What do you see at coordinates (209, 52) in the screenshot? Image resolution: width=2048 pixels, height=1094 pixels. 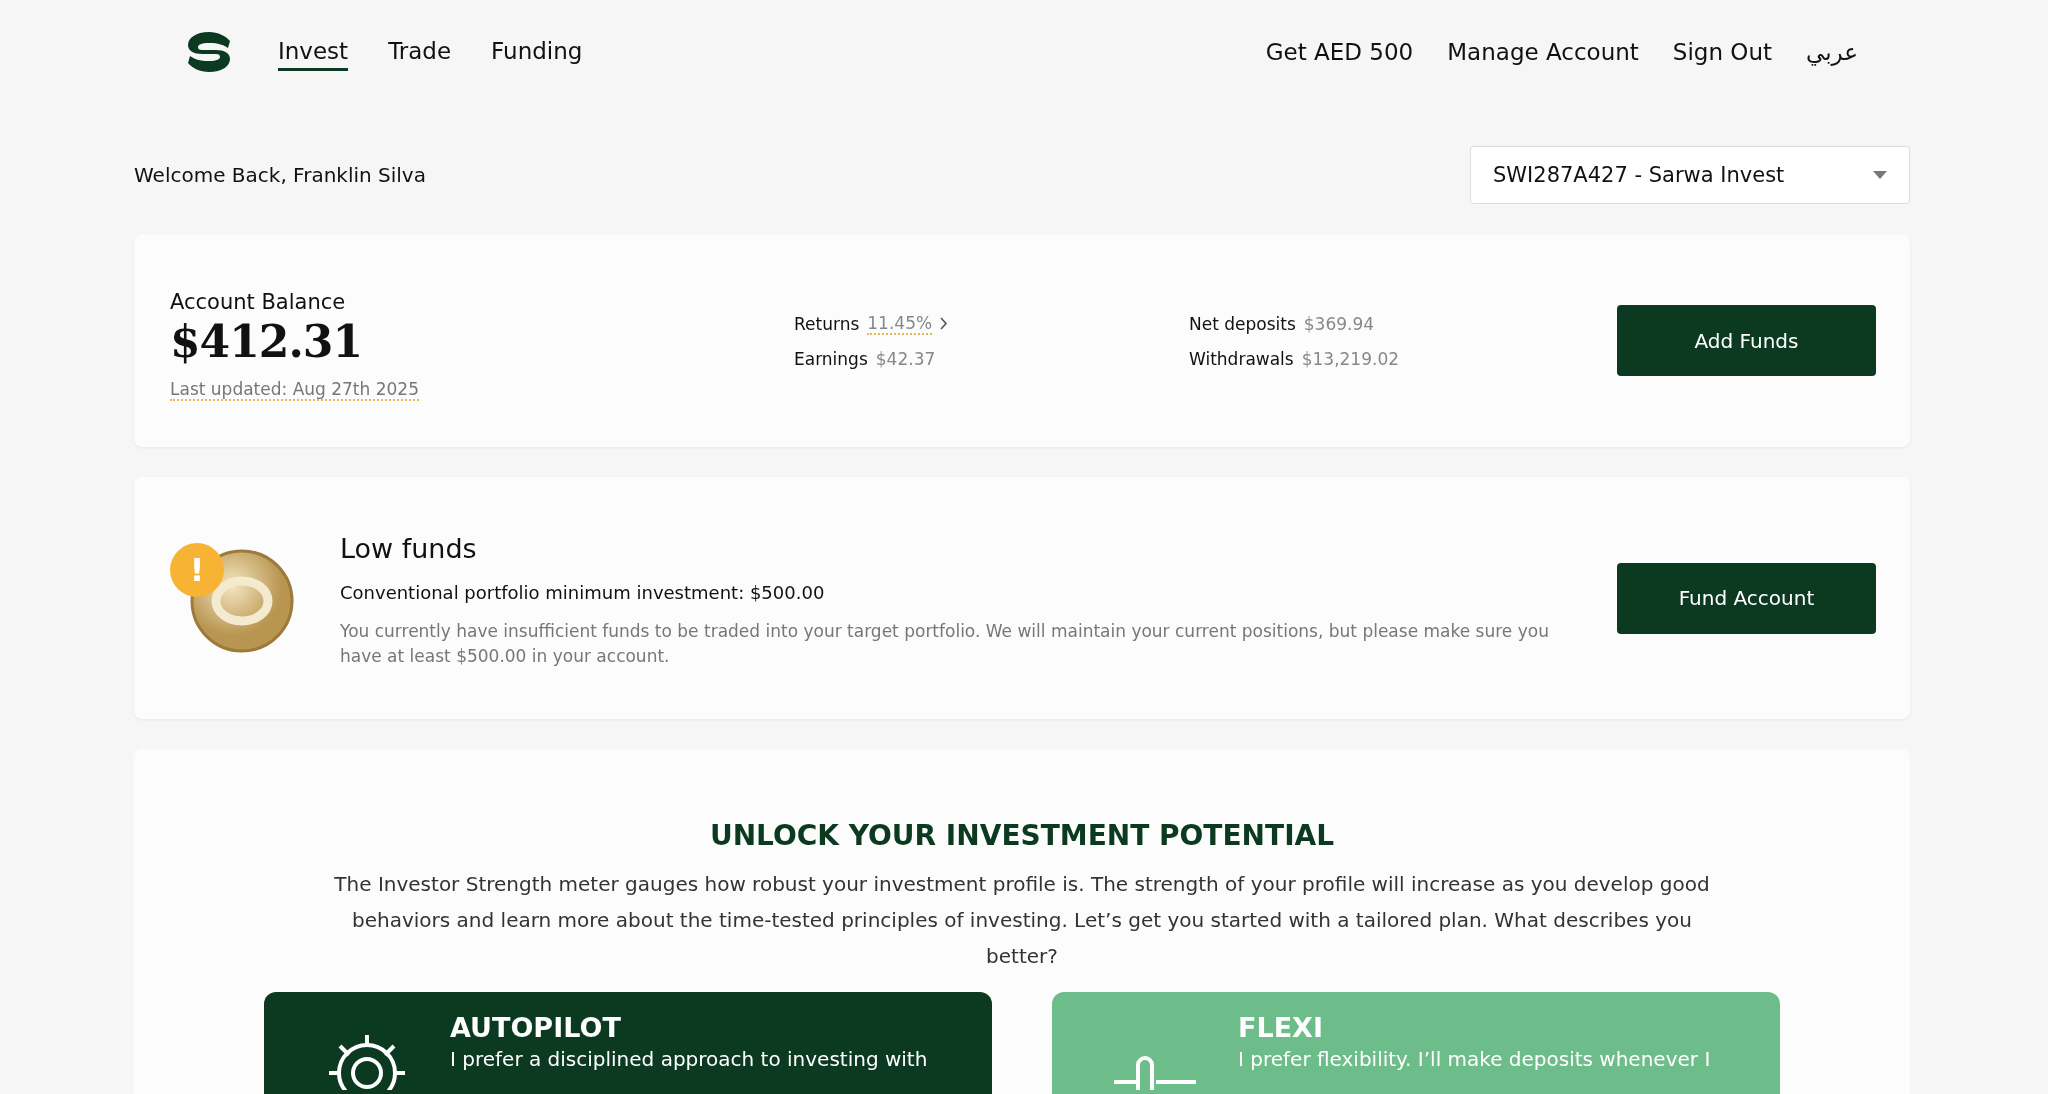 I see `logo-icon` at bounding box center [209, 52].